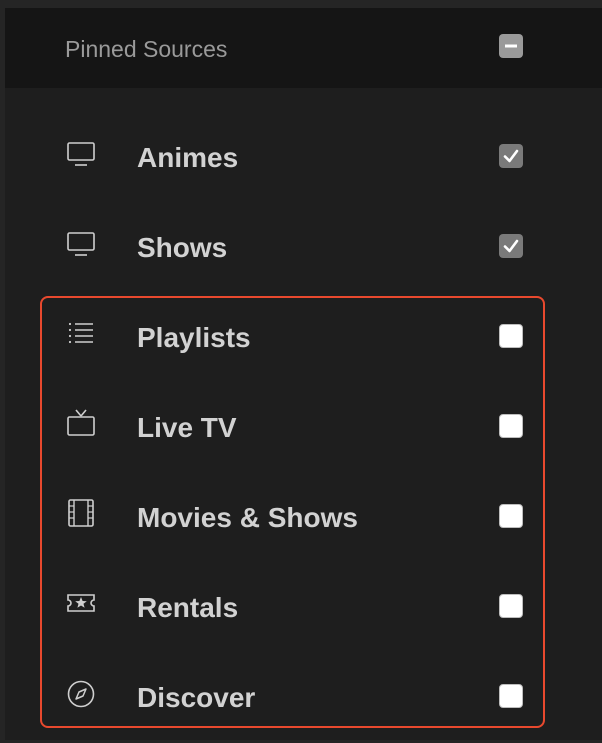 Image resolution: width=602 pixels, height=743 pixels. I want to click on source-label: Discover, so click(196, 697).